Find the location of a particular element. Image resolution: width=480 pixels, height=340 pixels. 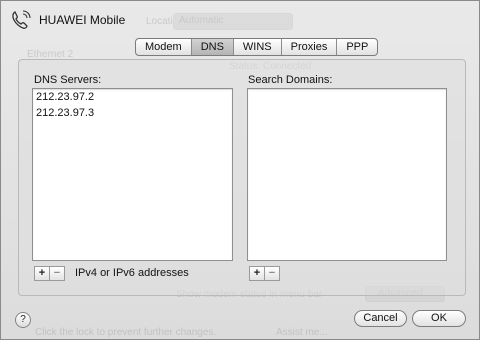

remove-search-domain-button: − is located at coordinates (272, 273).